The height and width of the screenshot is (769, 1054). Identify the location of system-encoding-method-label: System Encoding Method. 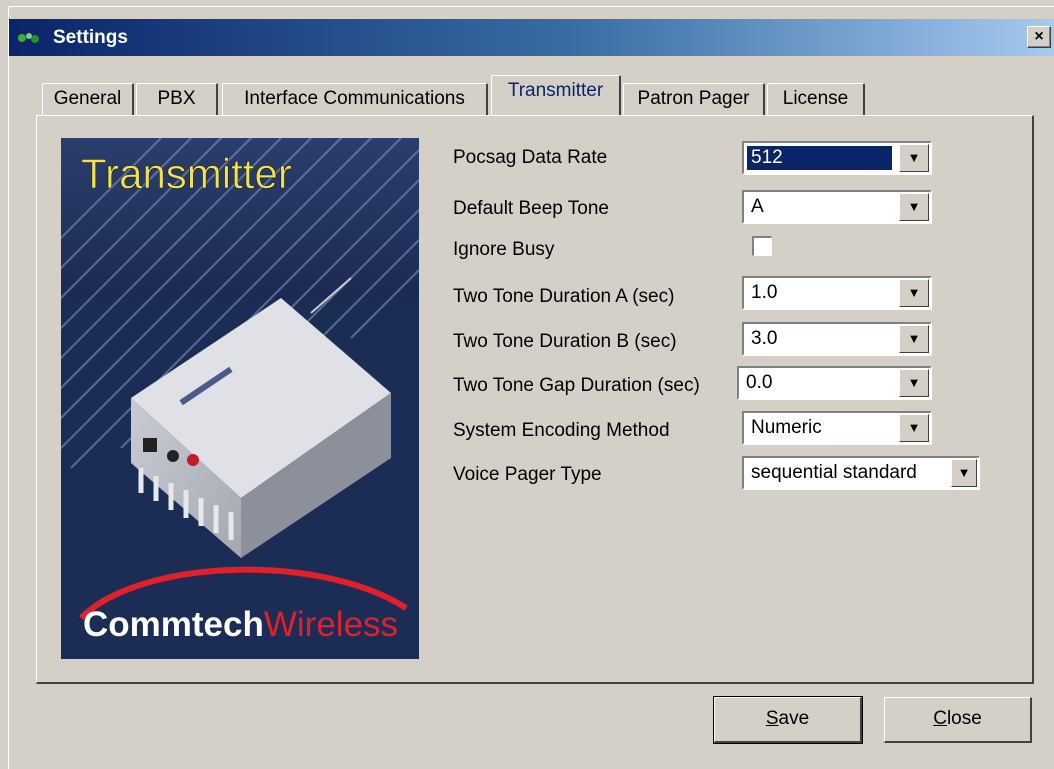
(561, 430).